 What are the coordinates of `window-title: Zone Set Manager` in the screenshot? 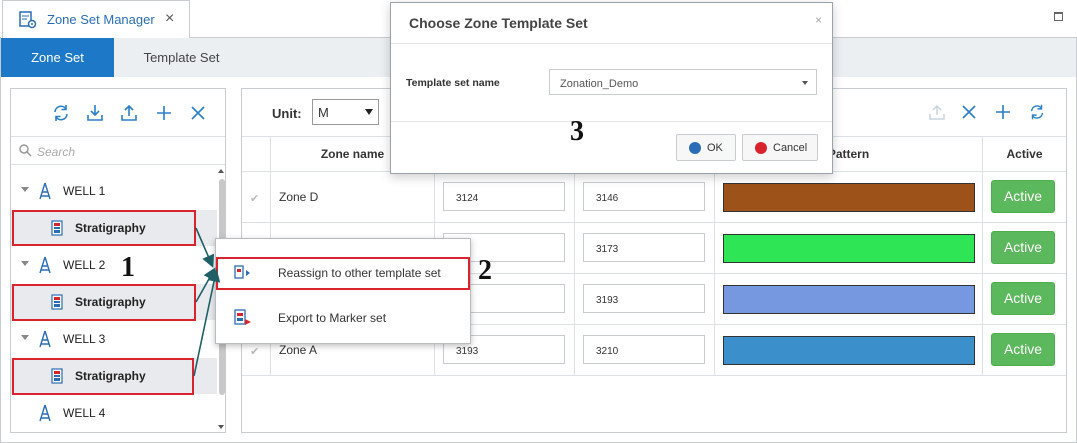 It's located at (101, 19).